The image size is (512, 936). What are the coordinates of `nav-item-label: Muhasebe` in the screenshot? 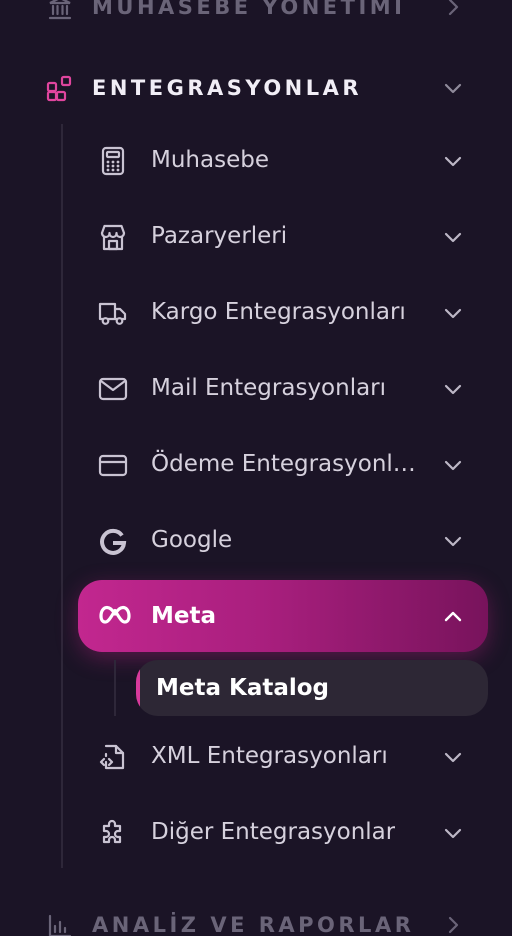 It's located at (210, 160).